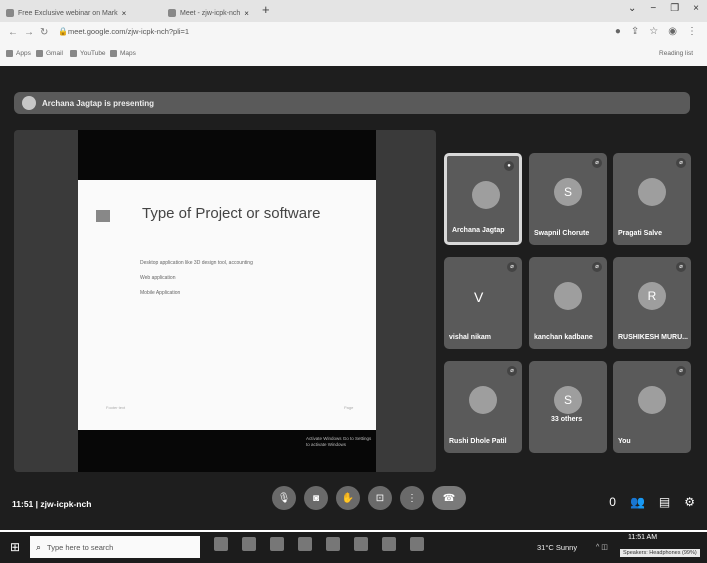  What do you see at coordinates (284, 498) in the screenshot?
I see `mic-toggle-button: 🎙` at bounding box center [284, 498].